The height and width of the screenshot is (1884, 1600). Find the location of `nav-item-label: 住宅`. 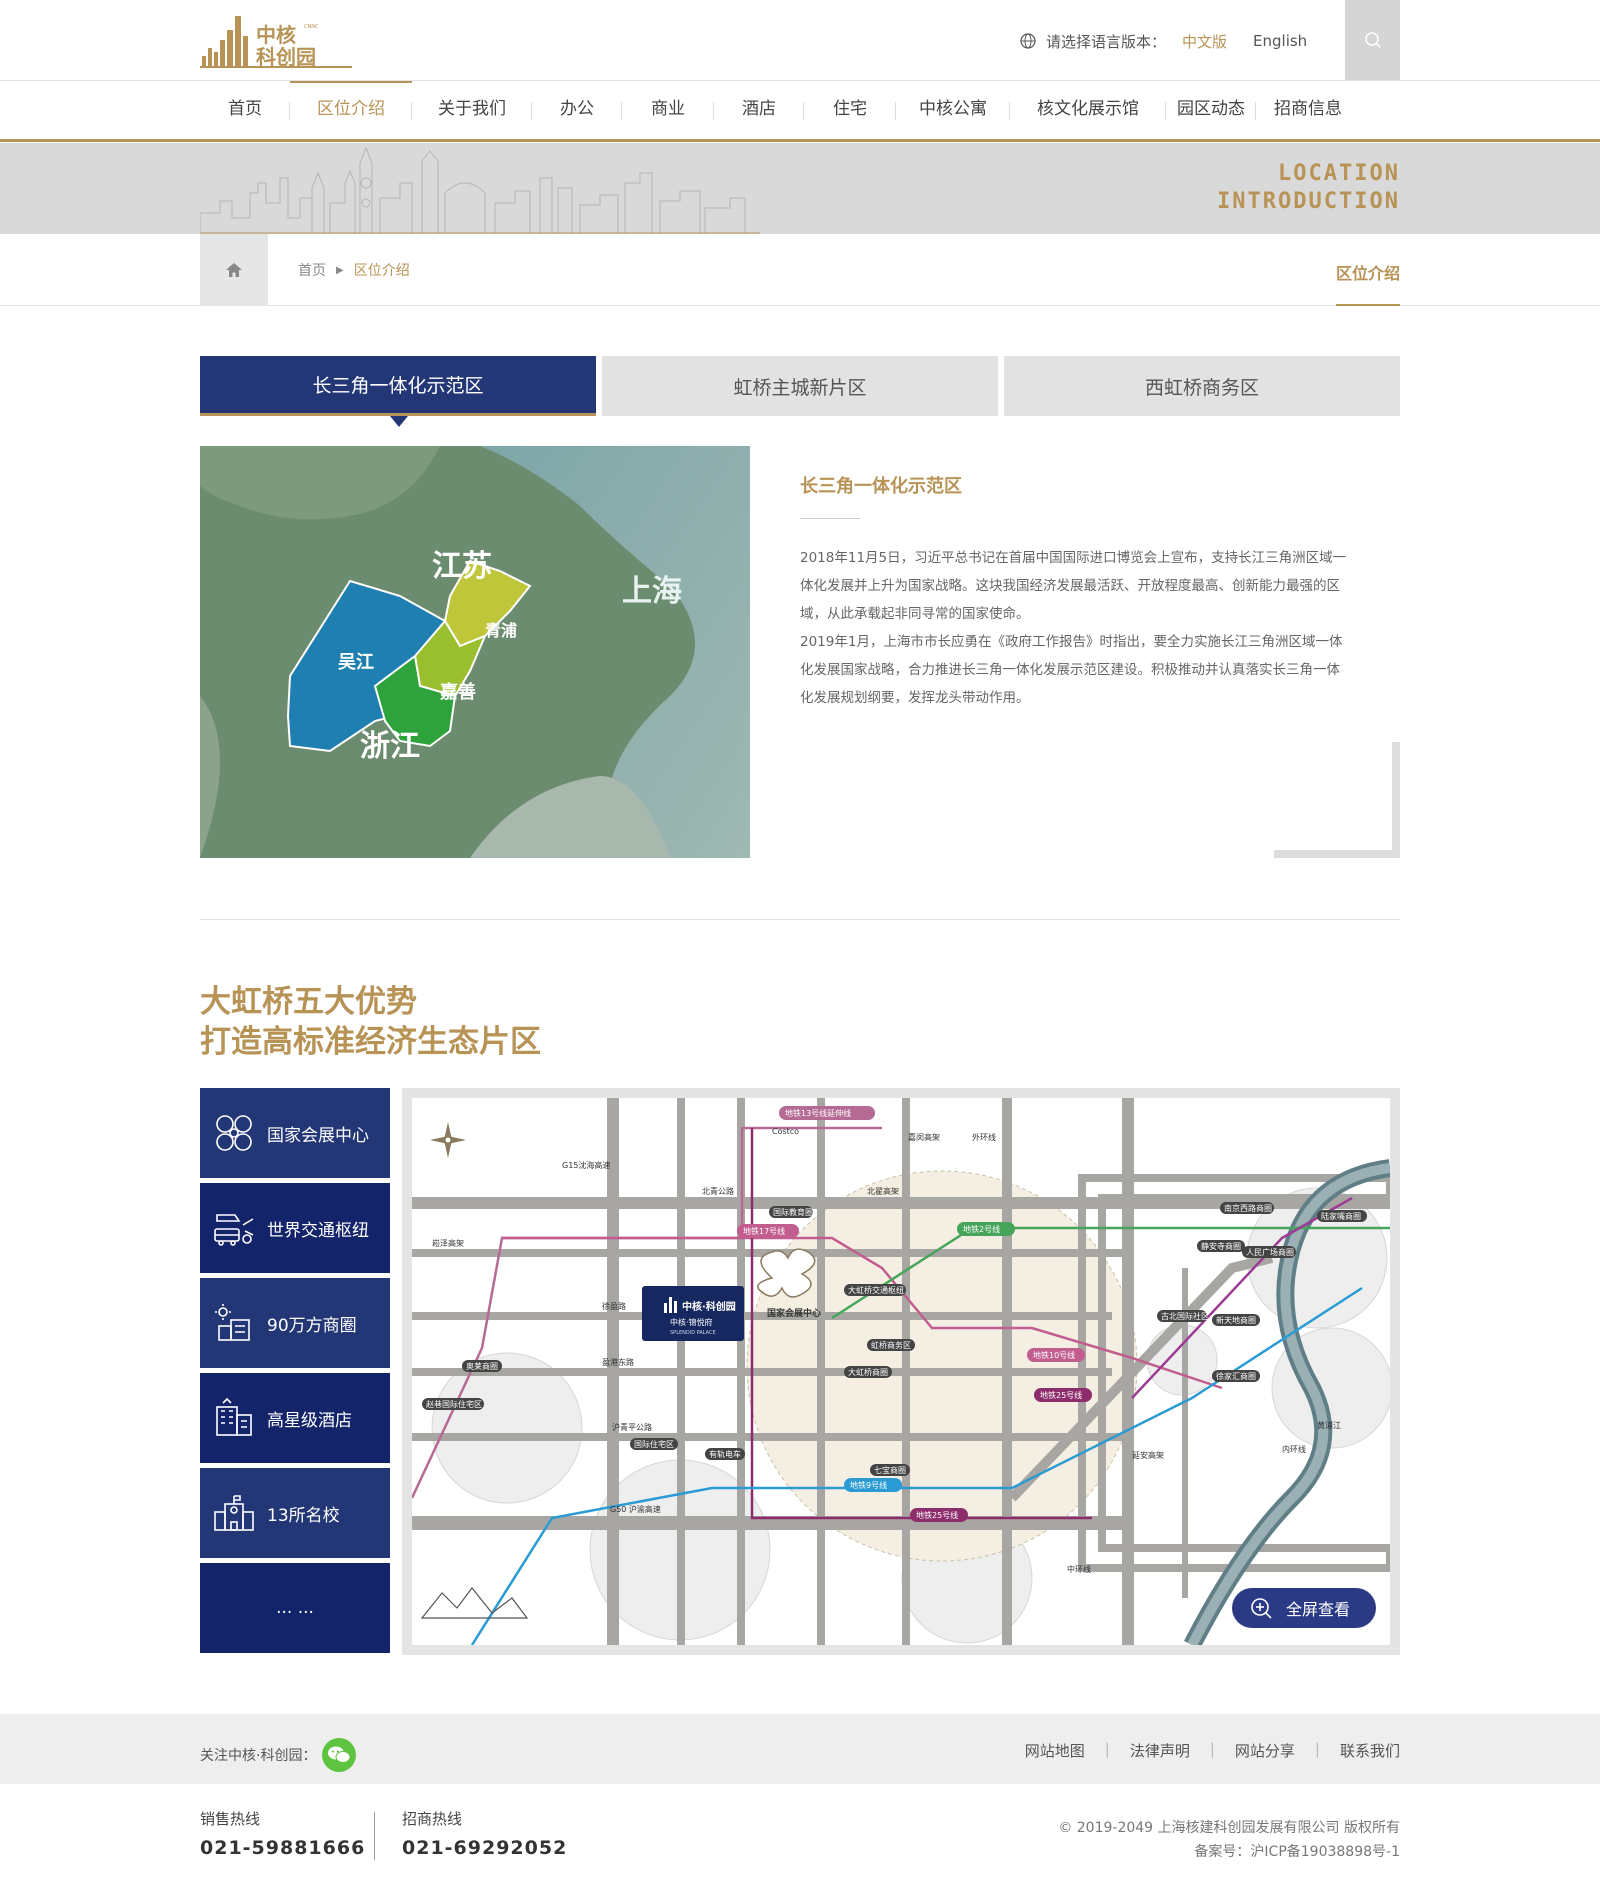

nav-item-label: 住宅 is located at coordinates (850, 109).